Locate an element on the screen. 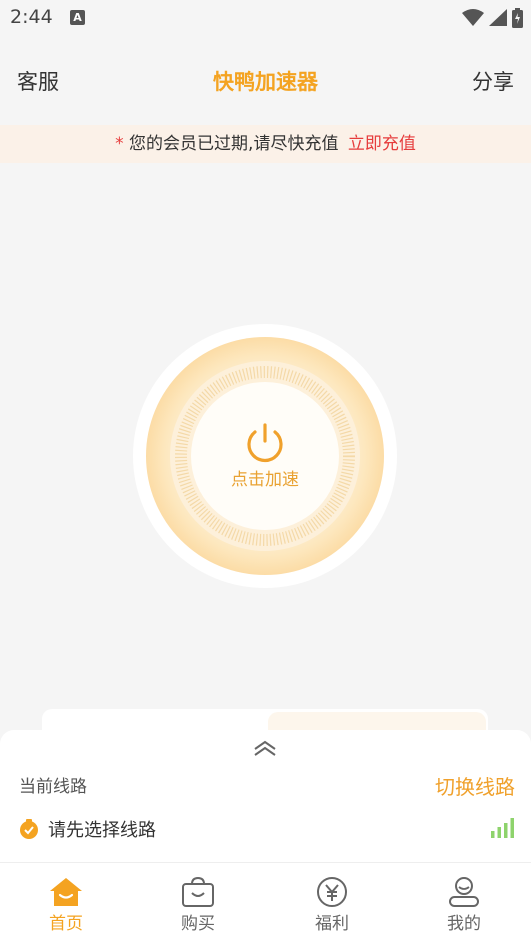 The height and width of the screenshot is (946, 531). route-card: 当前线路 切换线路 请先选择线路 is located at coordinates (265, 796).